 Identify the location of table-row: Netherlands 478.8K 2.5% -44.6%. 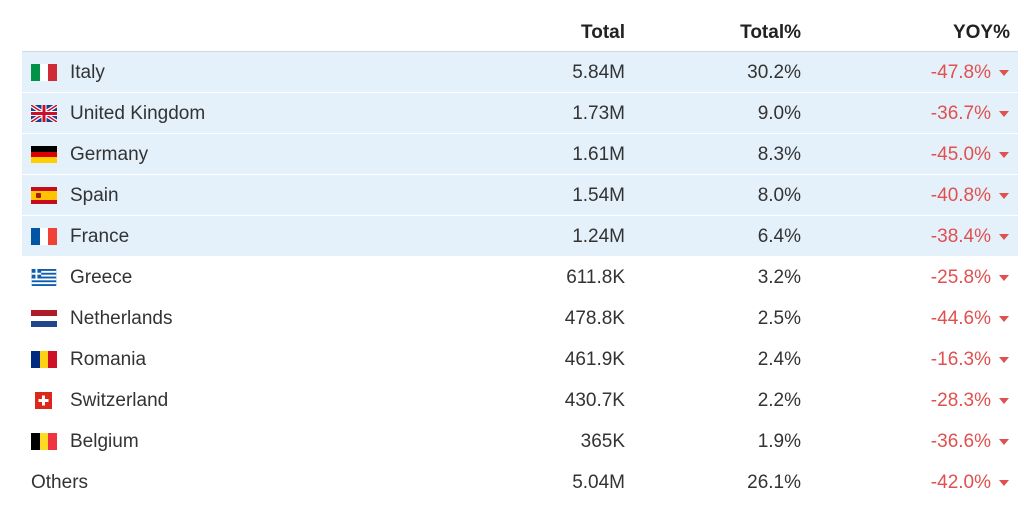
(520, 318).